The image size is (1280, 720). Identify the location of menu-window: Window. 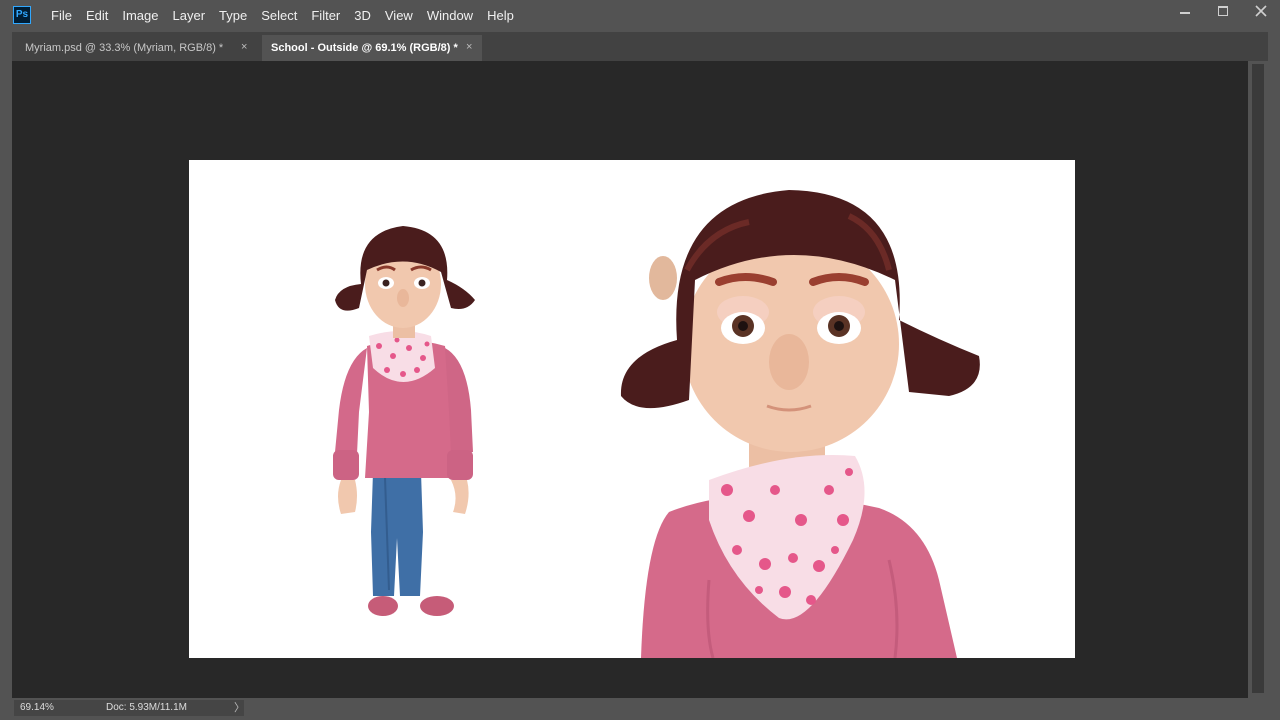
(450, 16).